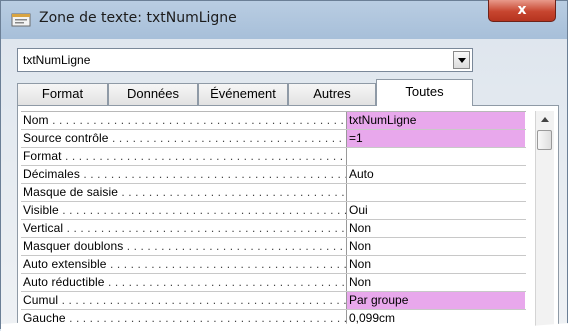 This screenshot has height=331, width=568. Describe the element at coordinates (41, 210) in the screenshot. I see `property-name-text: Visible` at that location.